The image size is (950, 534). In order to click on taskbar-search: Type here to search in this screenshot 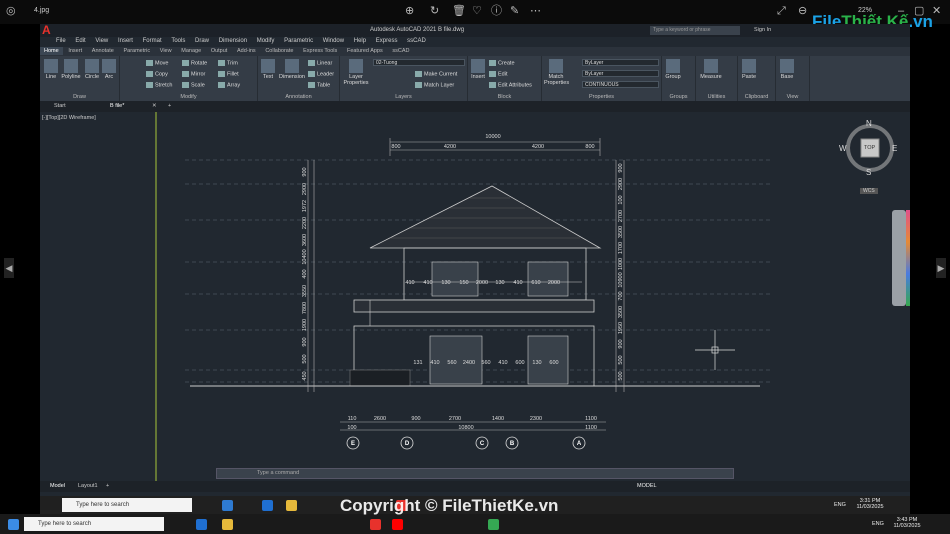, I will do `click(94, 524)`.